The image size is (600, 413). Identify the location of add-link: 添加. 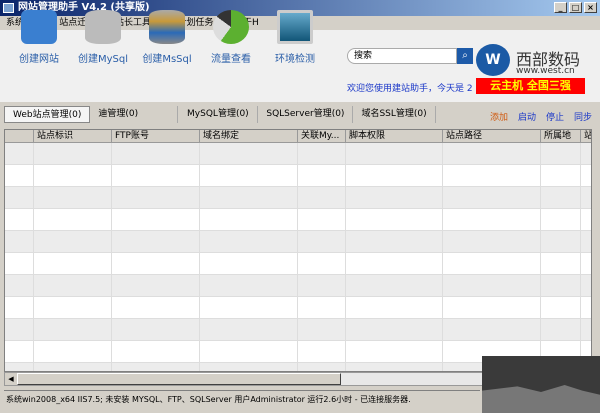
(499, 116).